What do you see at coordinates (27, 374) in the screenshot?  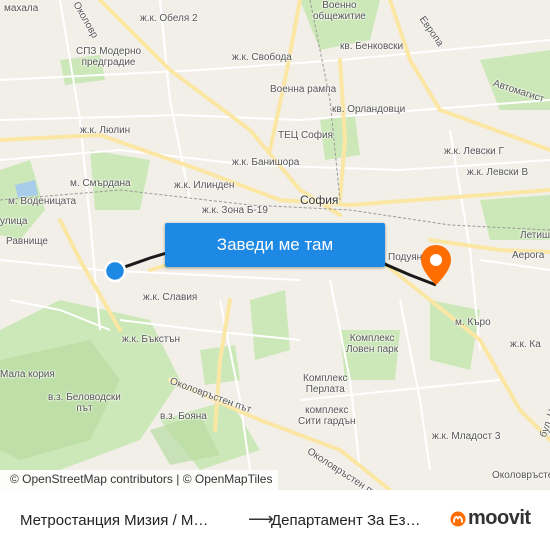 I see `map-label-mala-koriya: Мала кория` at bounding box center [27, 374].